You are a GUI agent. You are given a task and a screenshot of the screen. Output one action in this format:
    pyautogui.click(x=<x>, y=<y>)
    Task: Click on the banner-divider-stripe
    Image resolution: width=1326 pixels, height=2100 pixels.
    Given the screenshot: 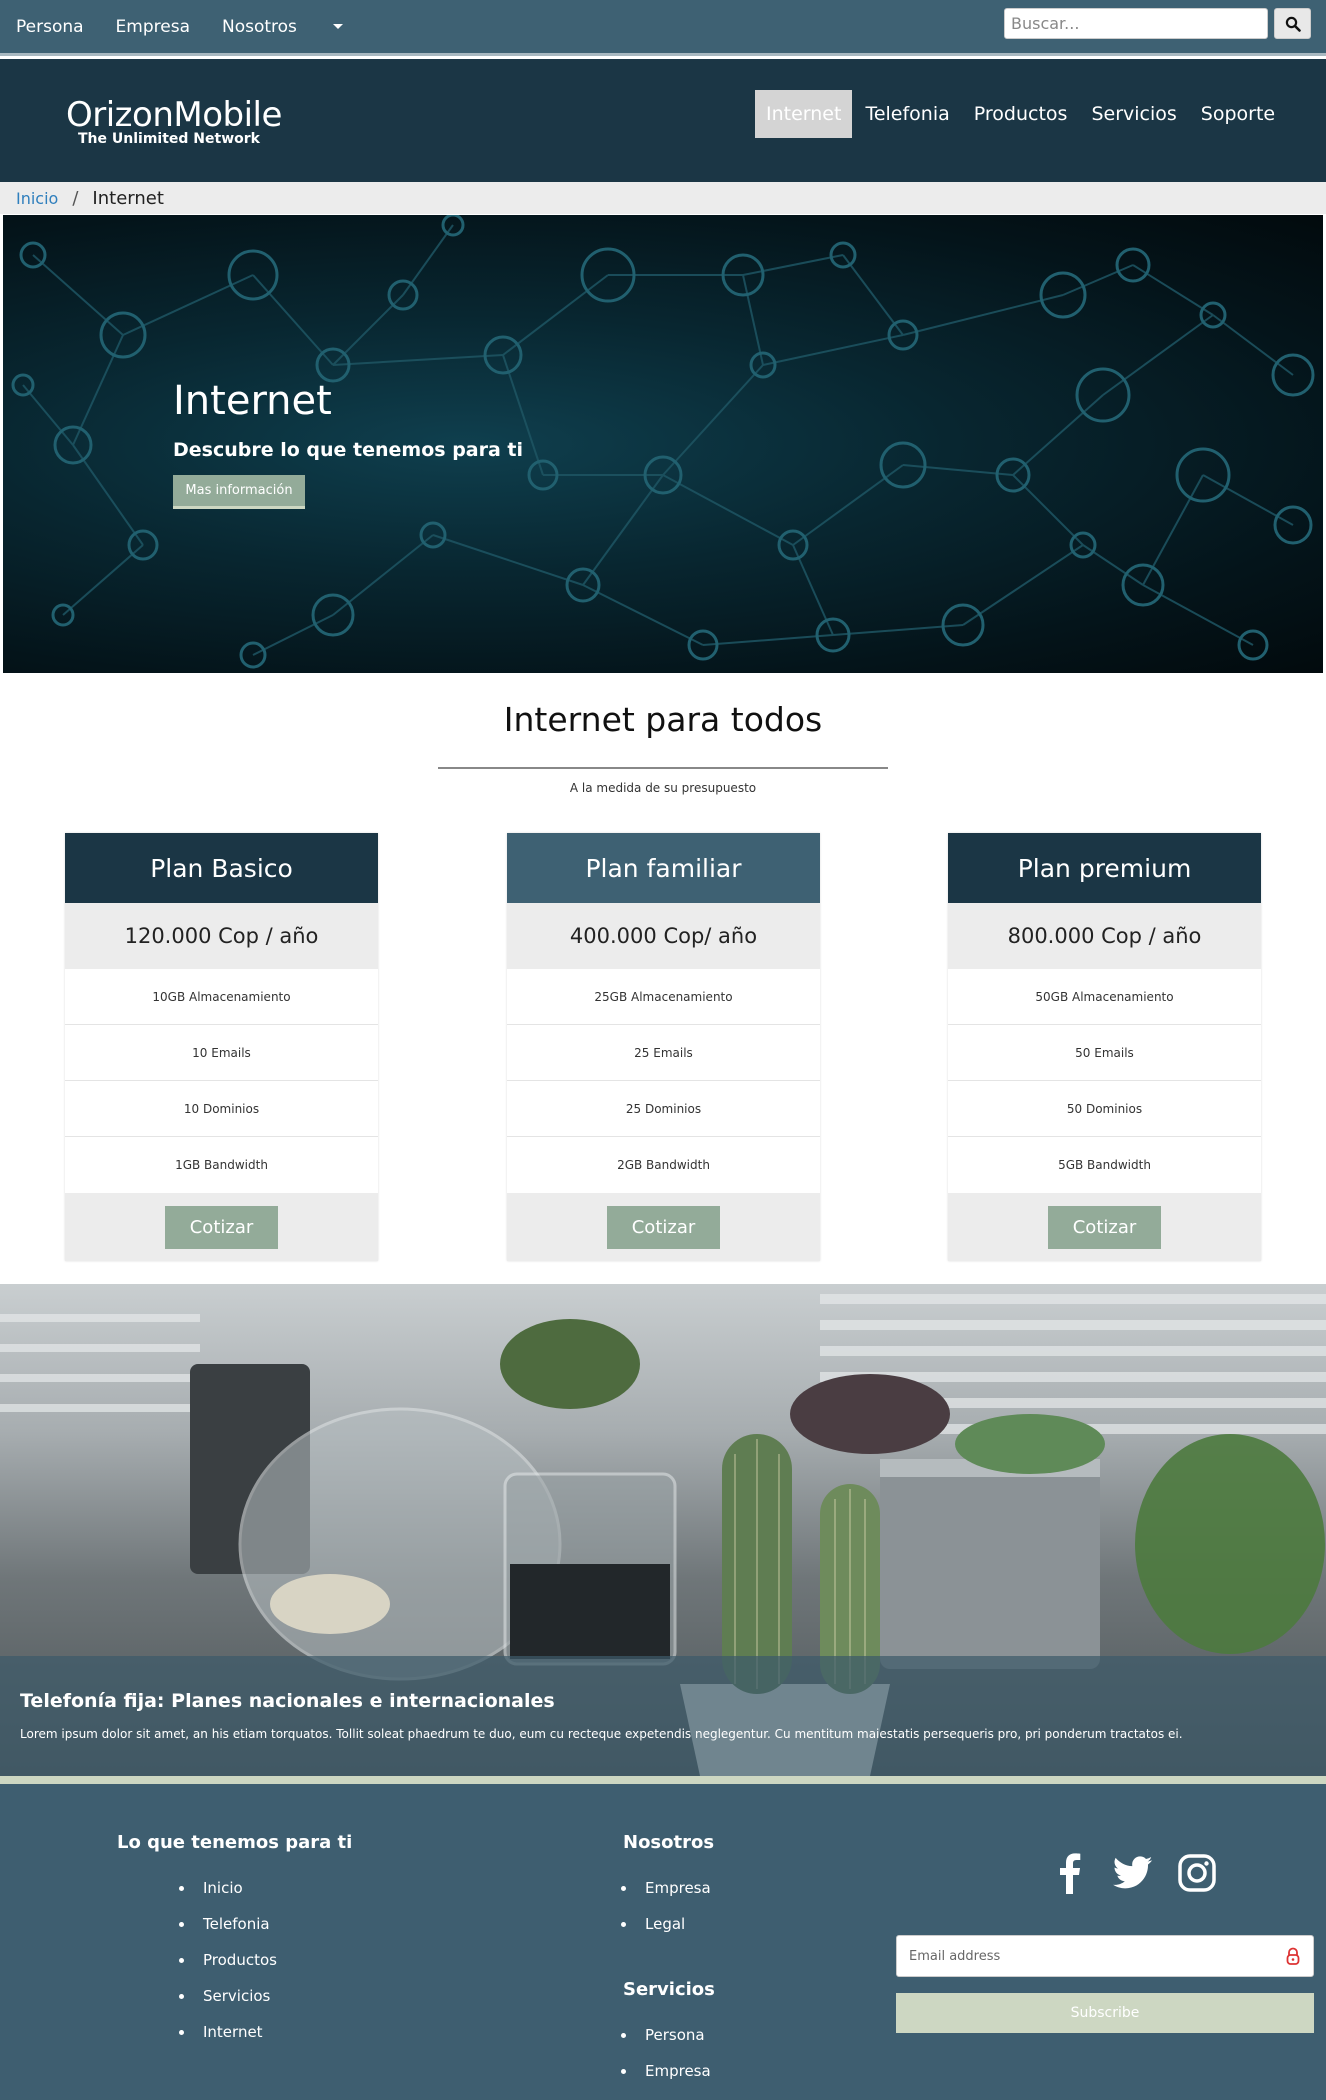 What is the action you would take?
    pyautogui.click(x=663, y=1780)
    